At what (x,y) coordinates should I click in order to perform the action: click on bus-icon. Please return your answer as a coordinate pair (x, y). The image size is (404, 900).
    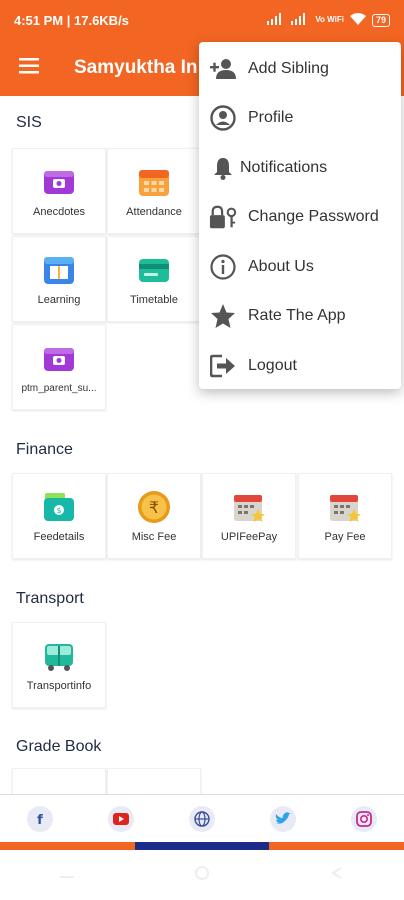
    Looking at the image, I should click on (59, 656).